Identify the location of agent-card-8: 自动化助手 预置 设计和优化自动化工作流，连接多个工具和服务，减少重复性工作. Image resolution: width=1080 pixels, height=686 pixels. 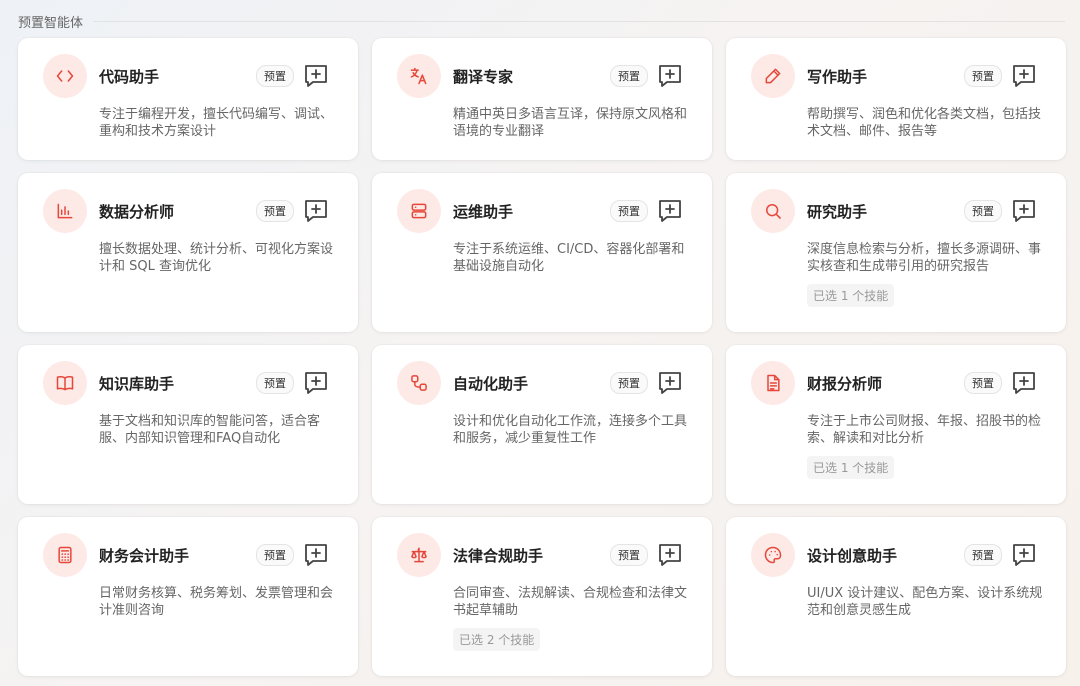
(542, 424).